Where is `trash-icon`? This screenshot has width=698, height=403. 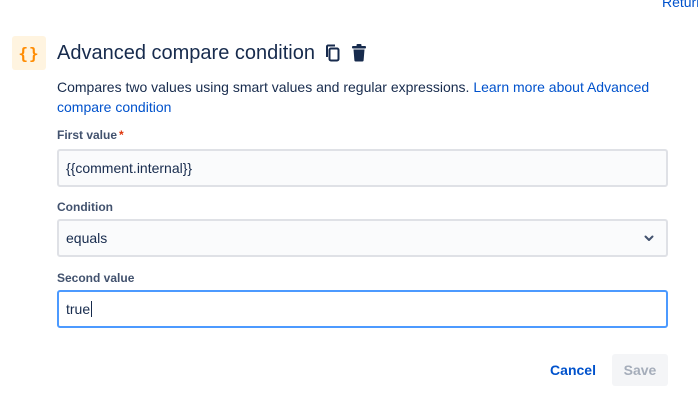
trash-icon is located at coordinates (359, 53).